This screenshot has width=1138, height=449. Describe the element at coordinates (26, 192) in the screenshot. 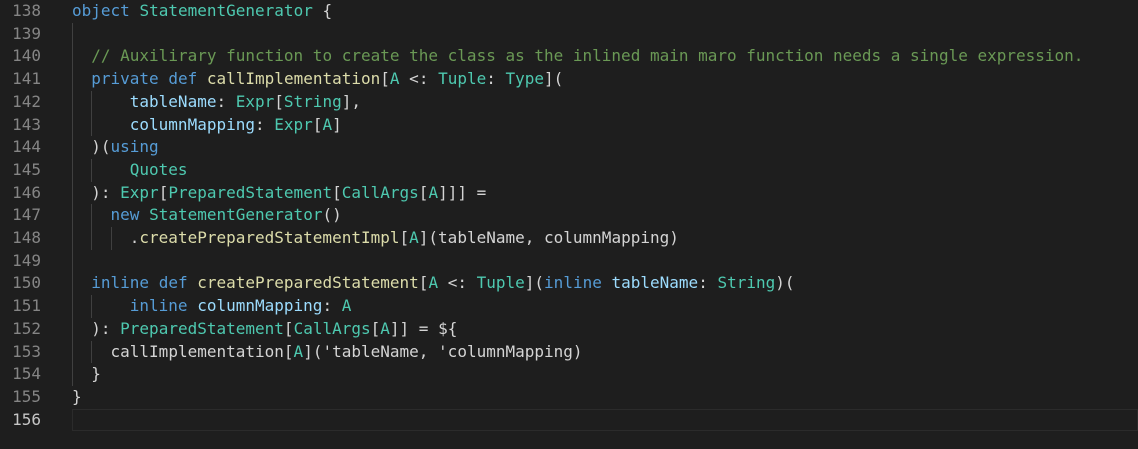

I see `line-number: 146` at that location.